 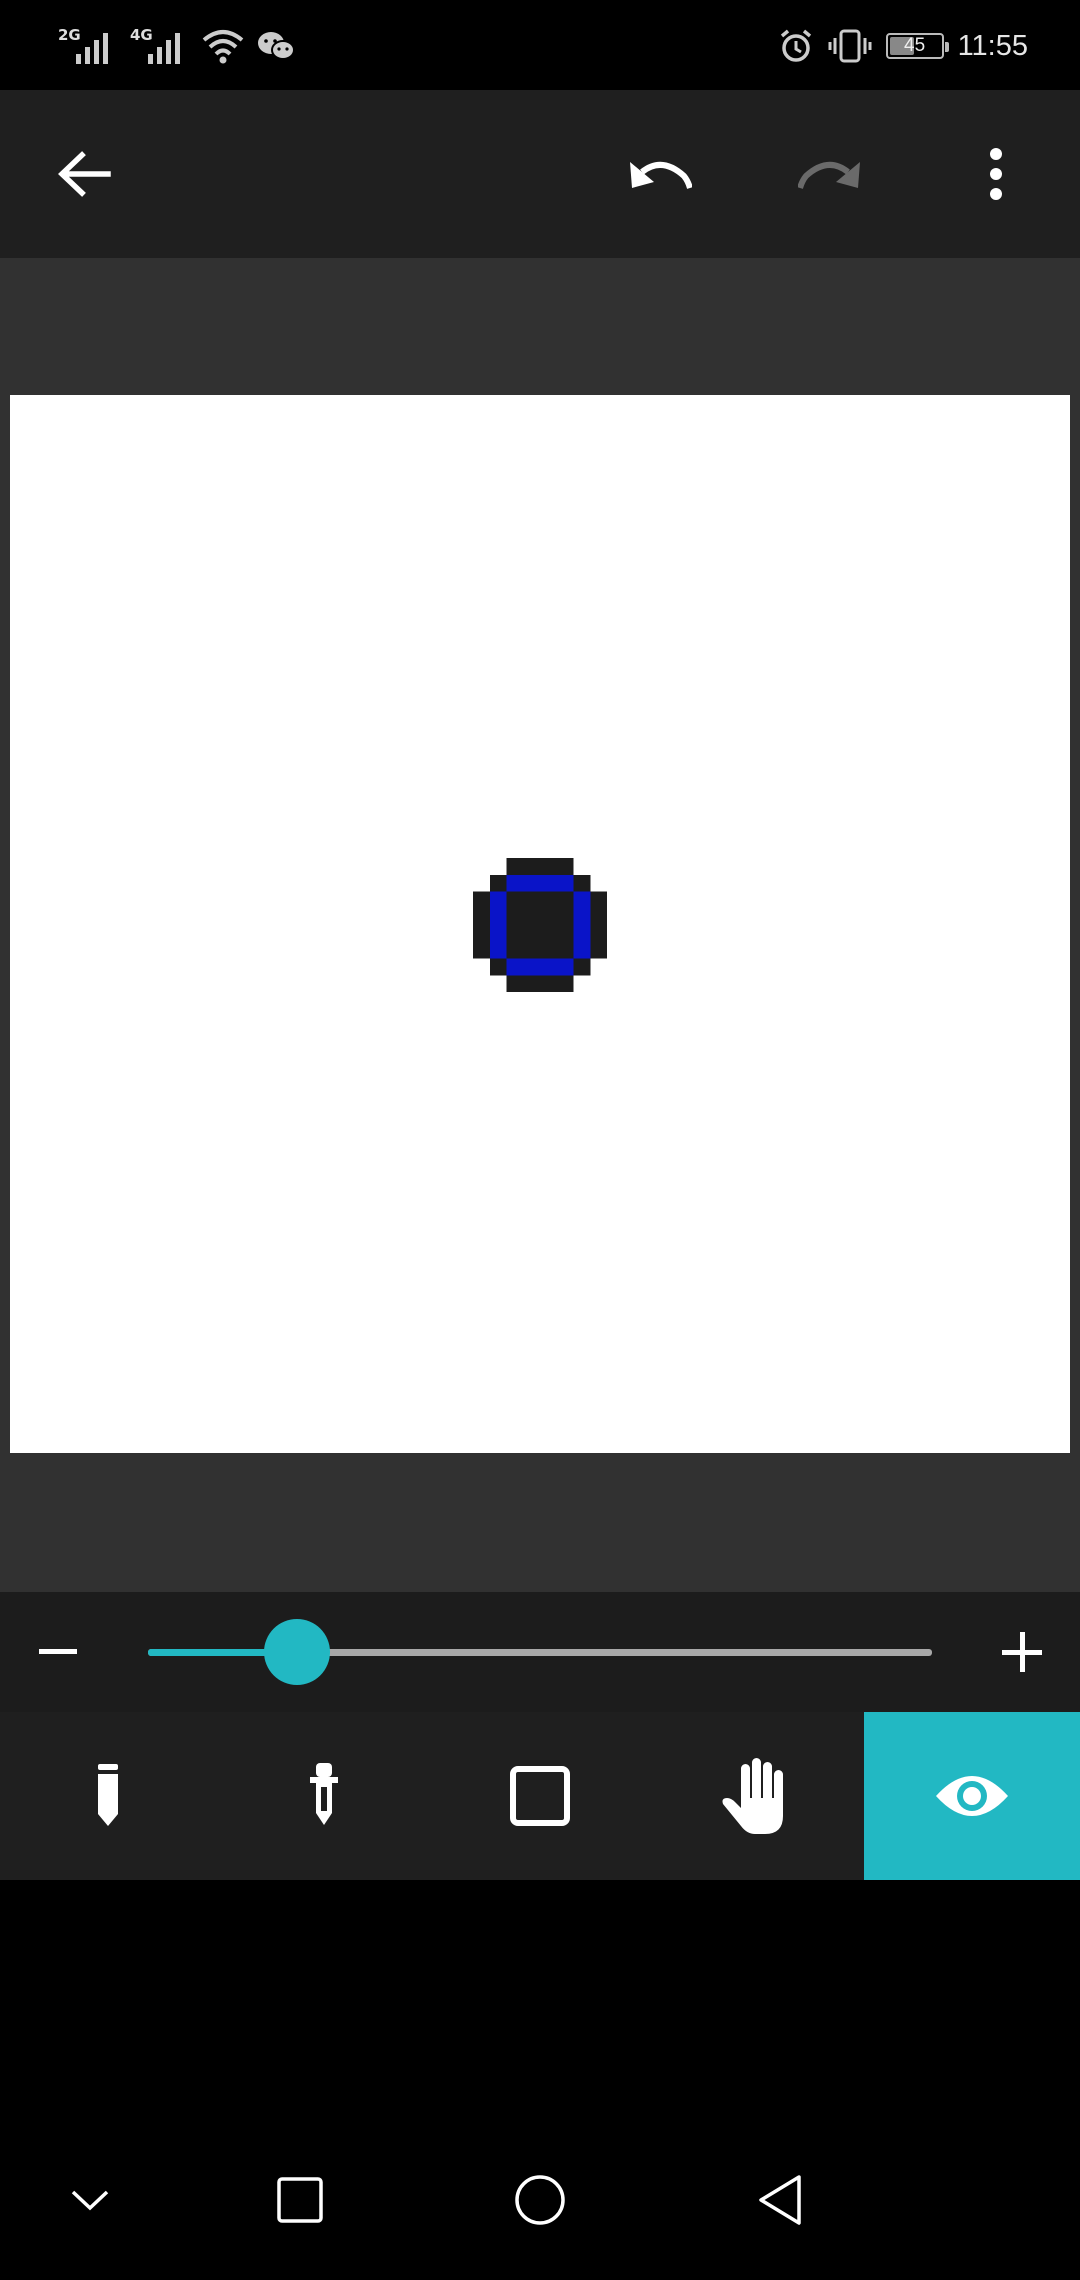 I want to click on zoom-in-button, so click(x=1022, y=1652).